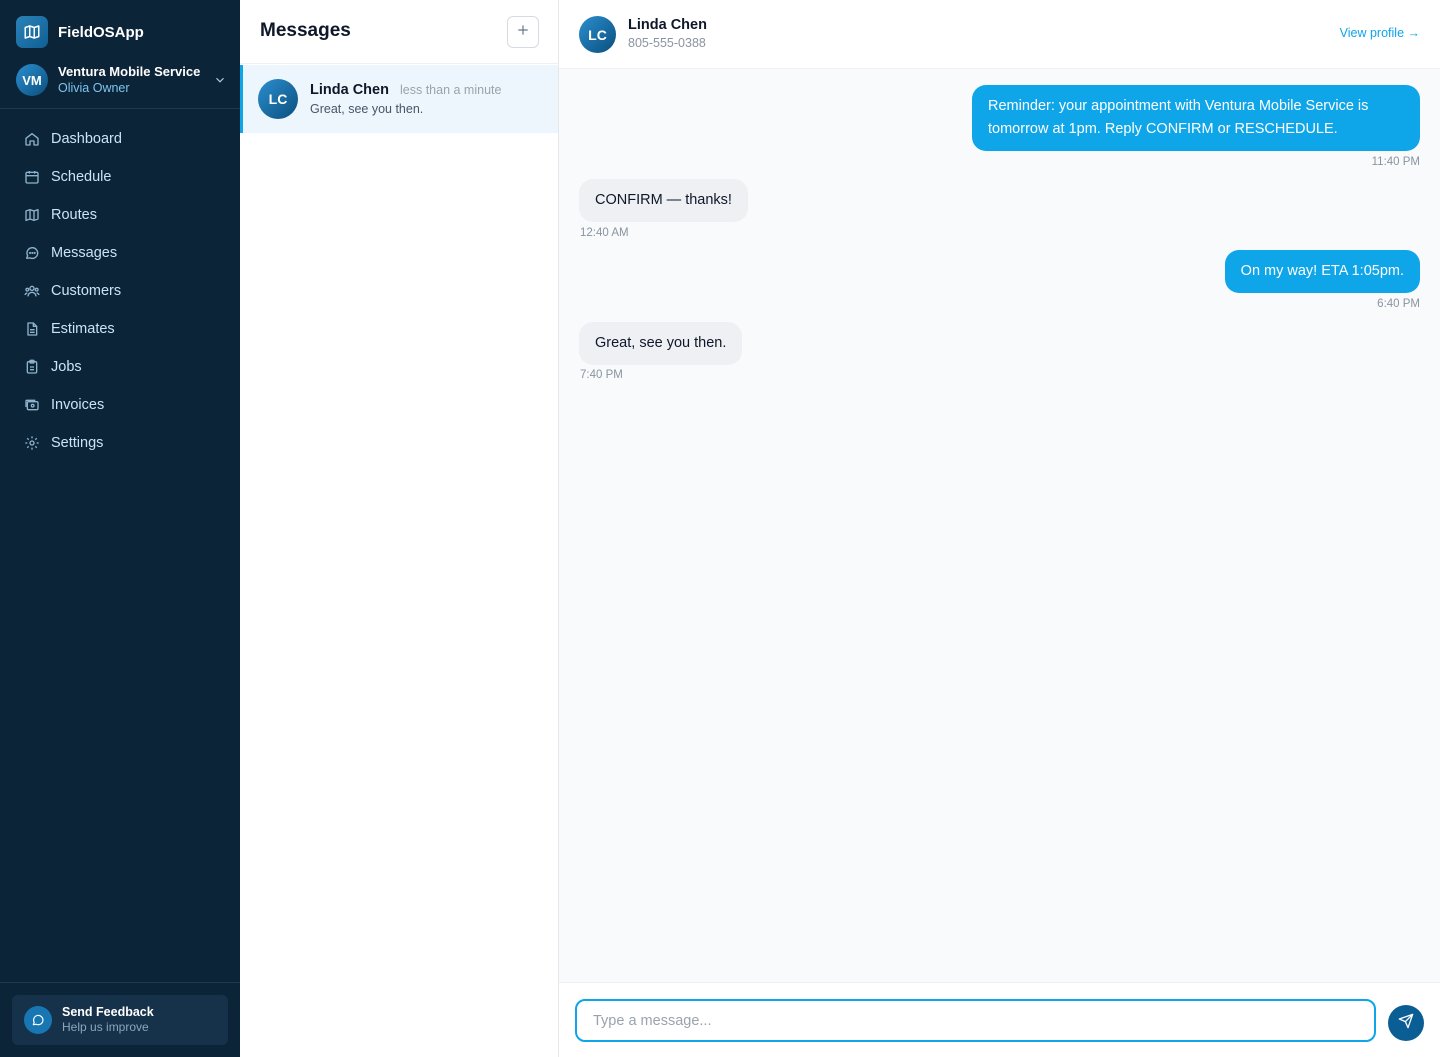  Describe the element at coordinates (86, 291) in the screenshot. I see `sidebar-item-label: Customers` at that location.